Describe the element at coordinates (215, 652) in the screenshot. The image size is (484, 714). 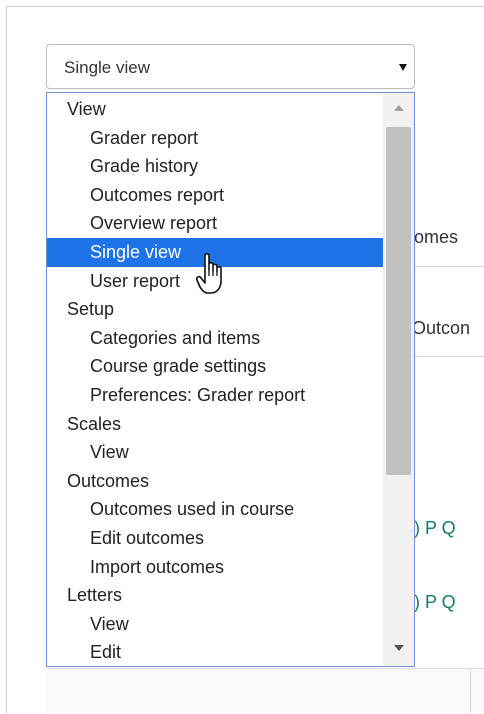
I see `option-edit: Edit` at that location.